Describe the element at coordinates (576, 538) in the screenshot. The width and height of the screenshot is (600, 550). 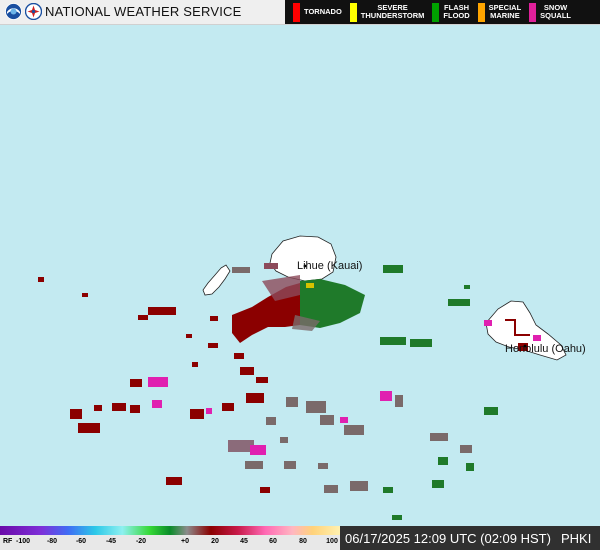
I see `station-id: PHKI` at that location.